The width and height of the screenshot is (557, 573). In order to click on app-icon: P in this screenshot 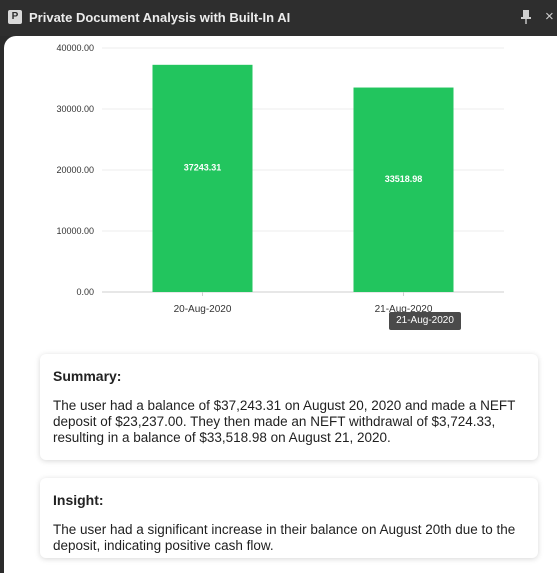, I will do `click(15, 17)`.